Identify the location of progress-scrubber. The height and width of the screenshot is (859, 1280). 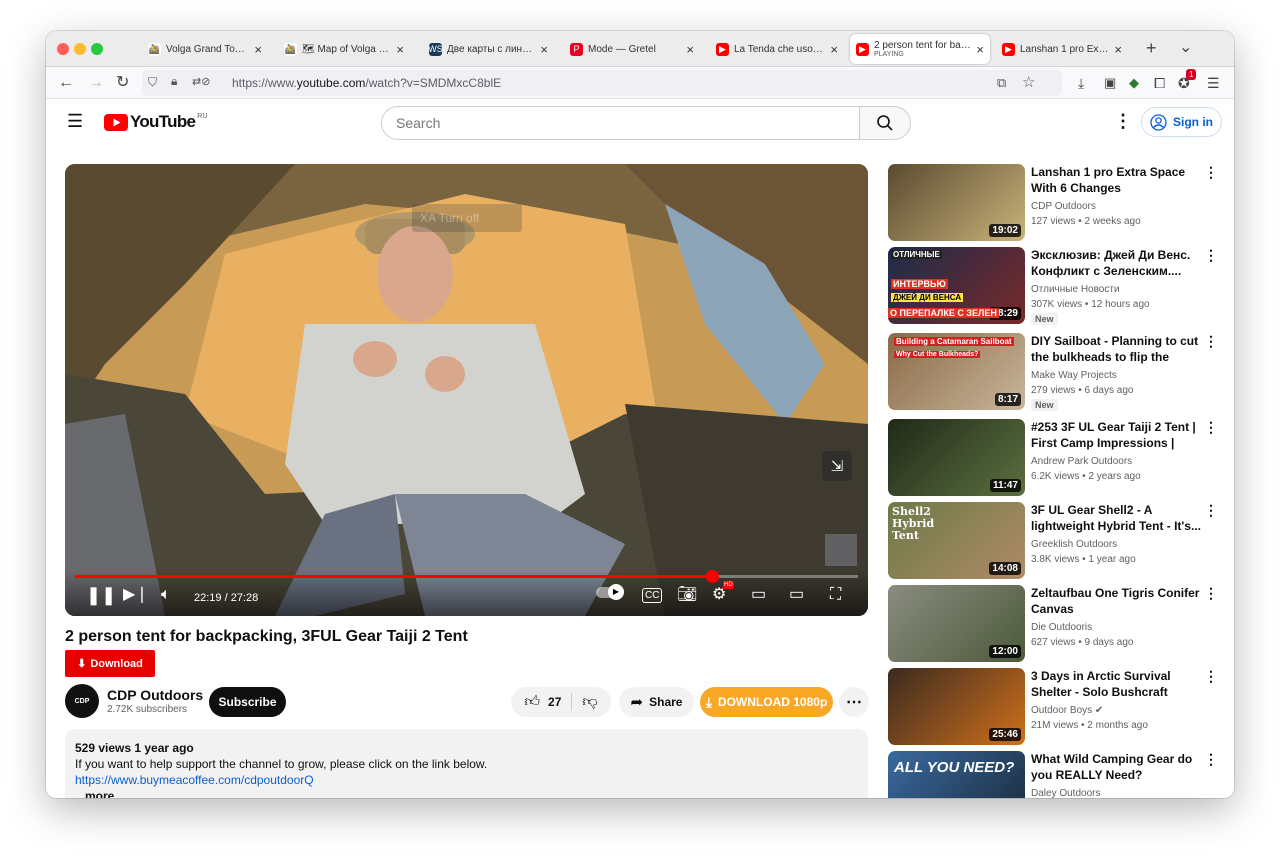
(712, 576).